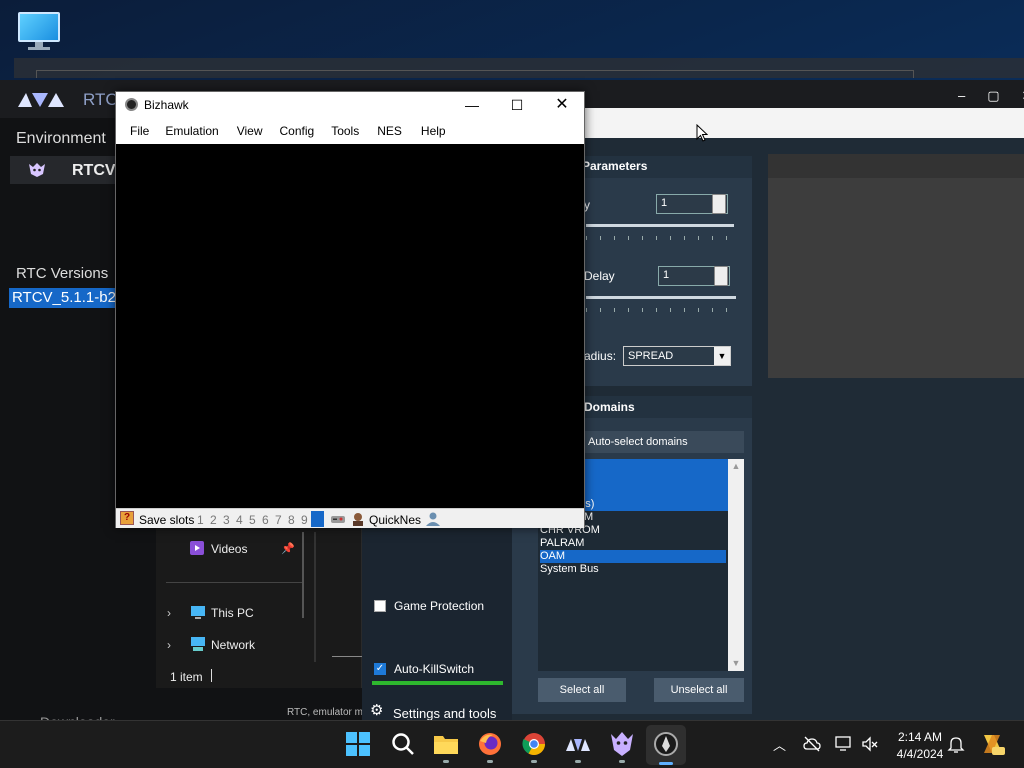  Describe the element at coordinates (229, 549) in the screenshot. I see `explorer-item-videos: Videos` at that location.